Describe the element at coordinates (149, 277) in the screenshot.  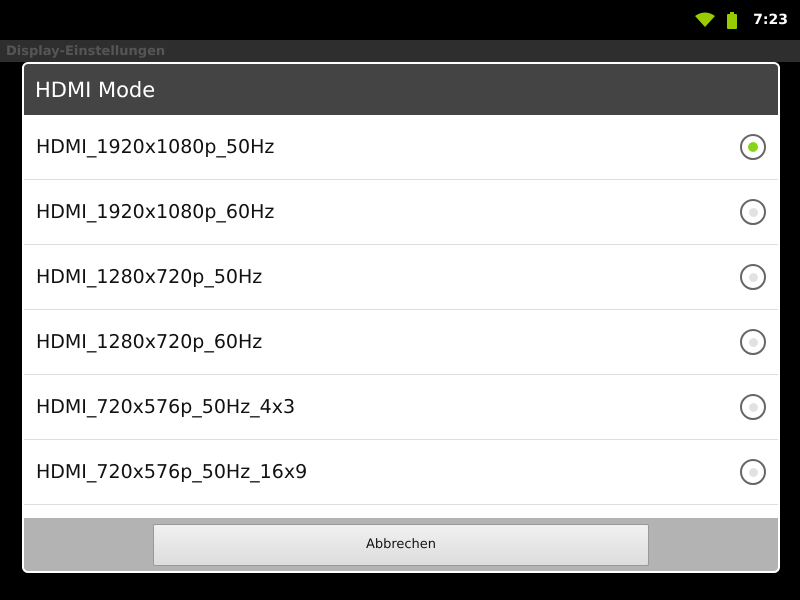
I see `option-label: HDMI_1280x720p_50Hz` at that location.